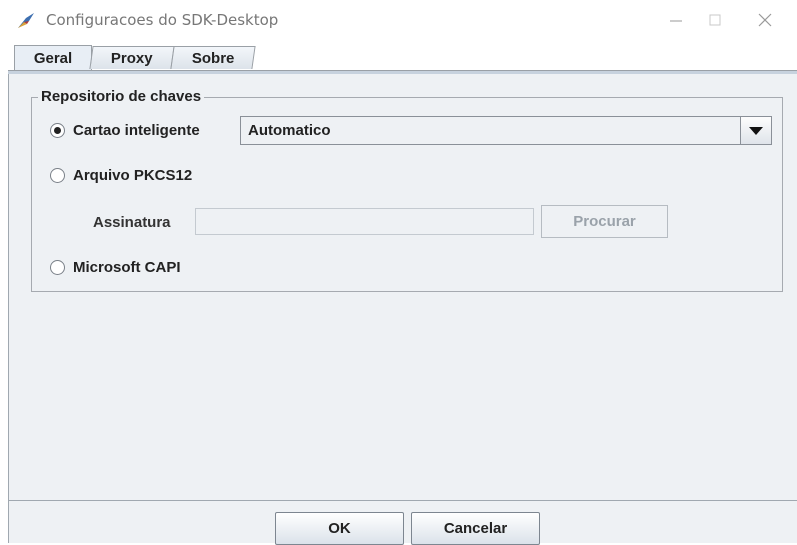 This screenshot has height=545, width=797. I want to click on radio-selected-dot, so click(57, 130).